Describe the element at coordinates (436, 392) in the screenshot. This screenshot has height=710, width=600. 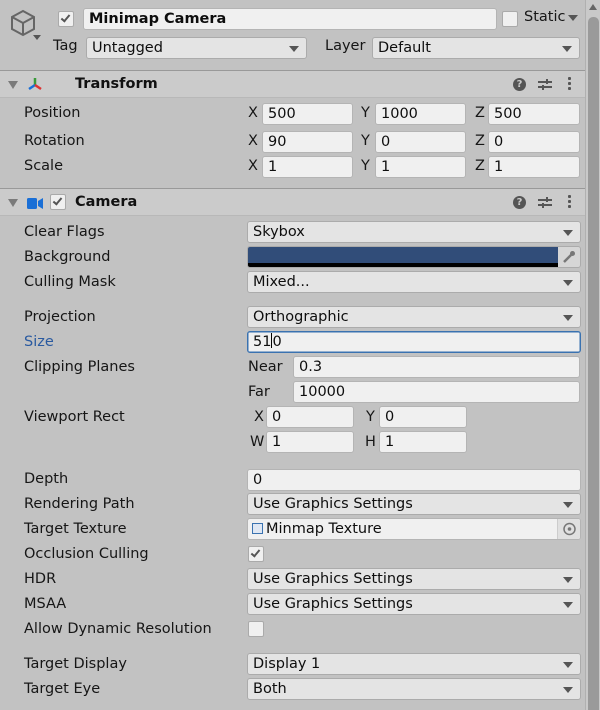
I see `far-input: 10000` at that location.